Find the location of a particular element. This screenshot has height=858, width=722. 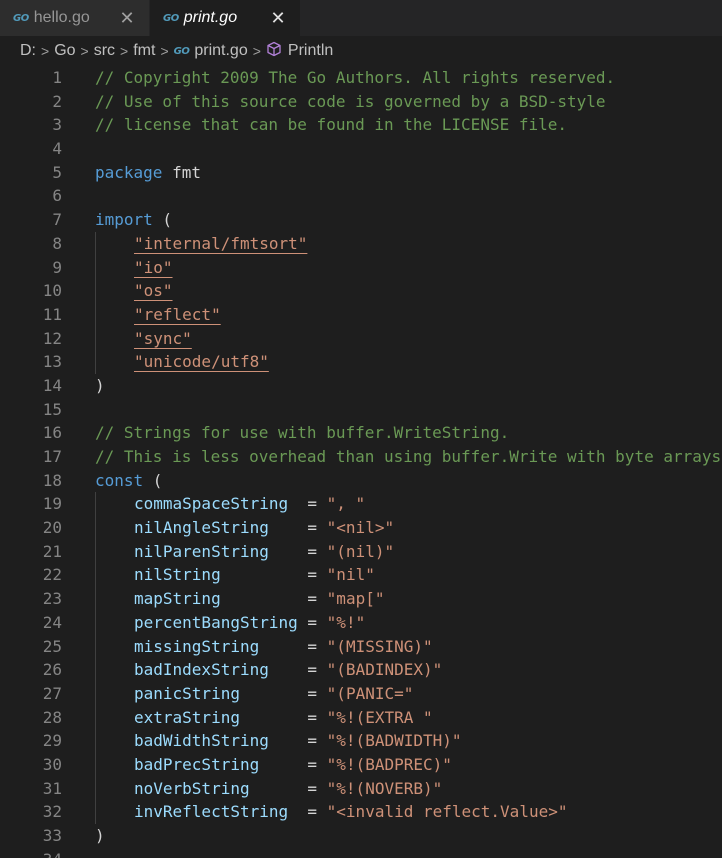

breadcrumb-fmt: fmt is located at coordinates (144, 51).